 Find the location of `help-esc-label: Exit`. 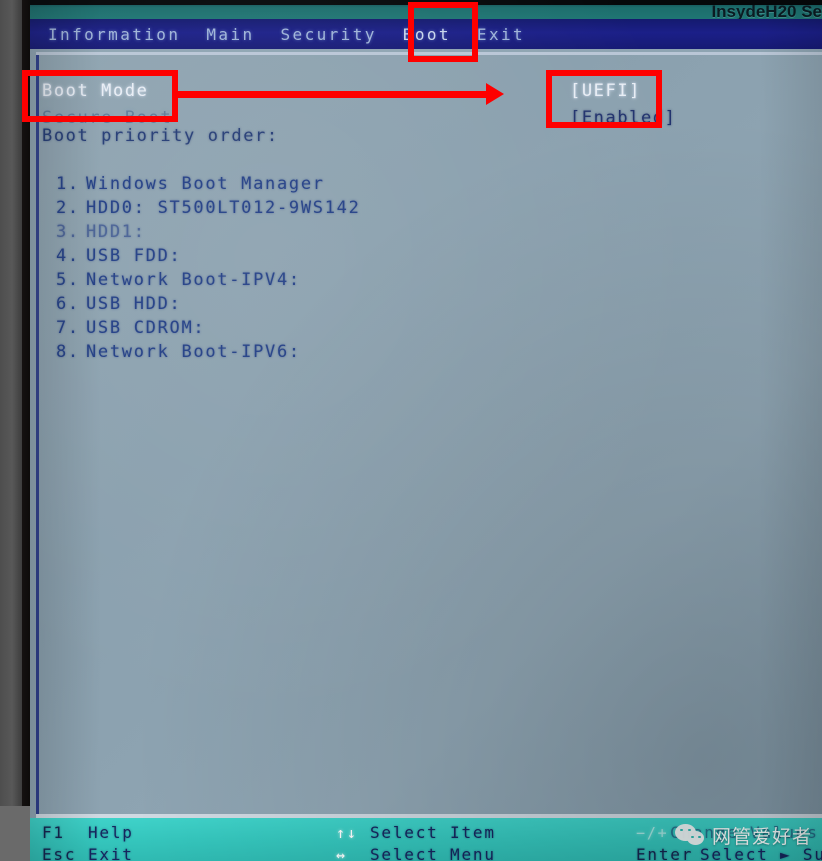

help-esc-label: Exit is located at coordinates (111, 853).